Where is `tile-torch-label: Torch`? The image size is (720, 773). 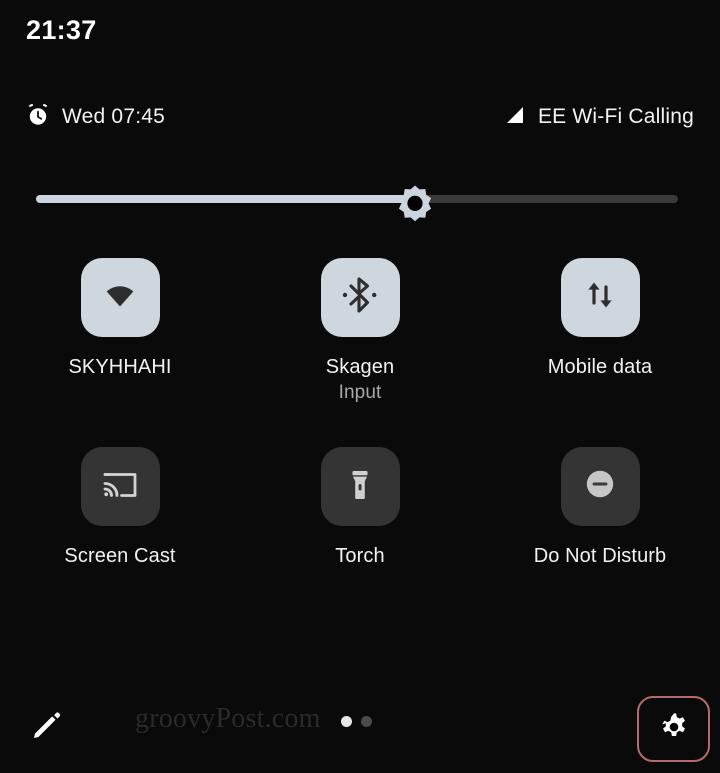 tile-torch-label: Torch is located at coordinates (360, 556).